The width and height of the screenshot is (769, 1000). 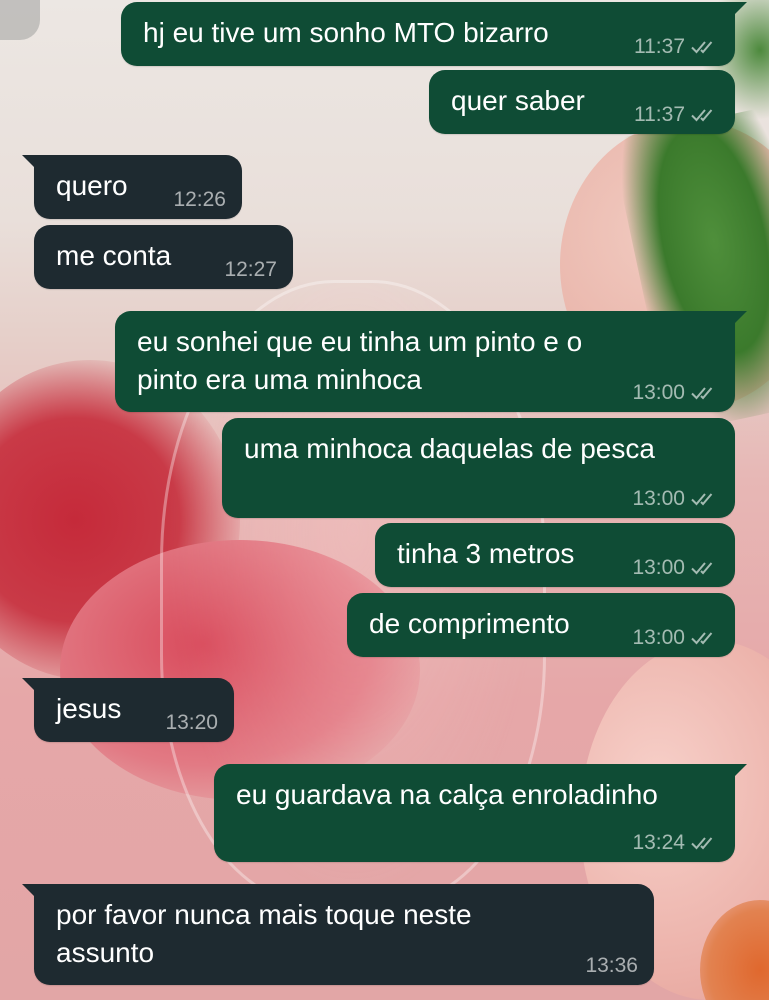 I want to click on message-text: me conta, so click(x=114, y=255).